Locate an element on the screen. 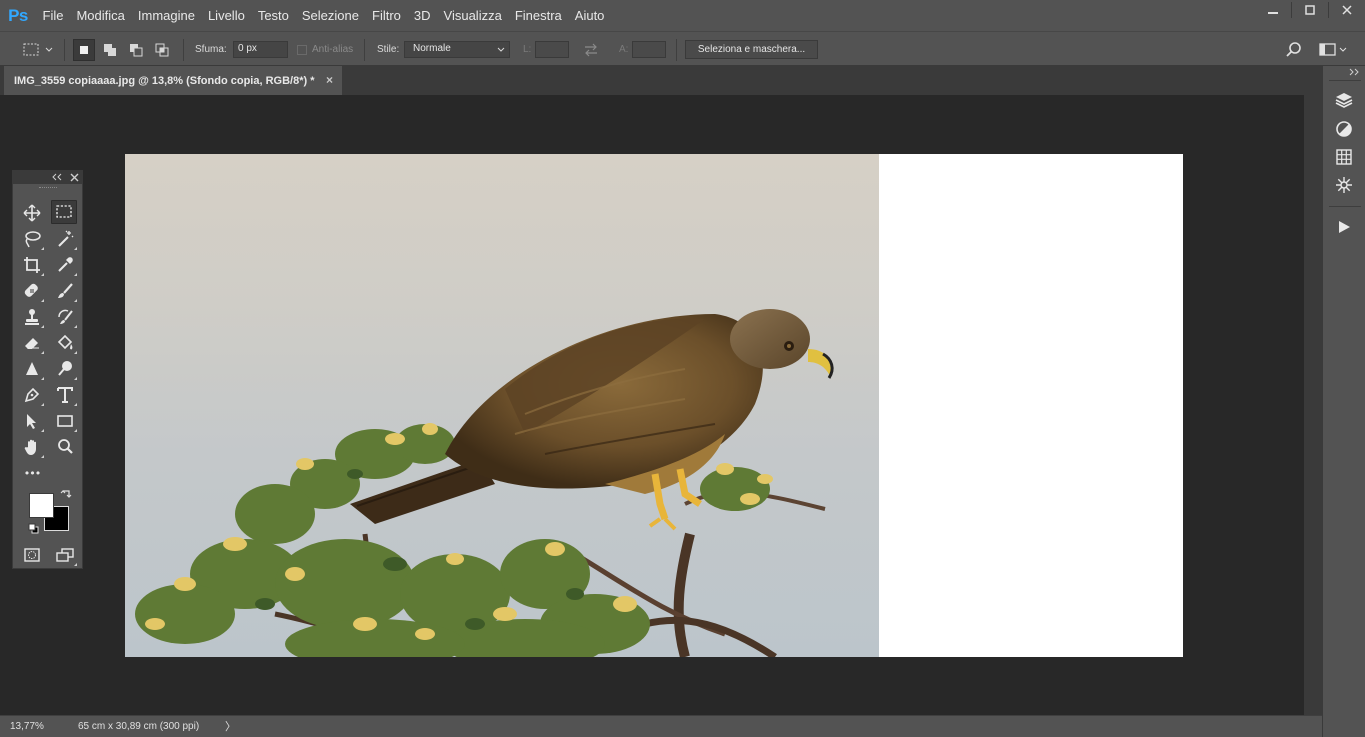 The width and height of the screenshot is (1365, 737). maximize-icon is located at coordinates (1310, 10).